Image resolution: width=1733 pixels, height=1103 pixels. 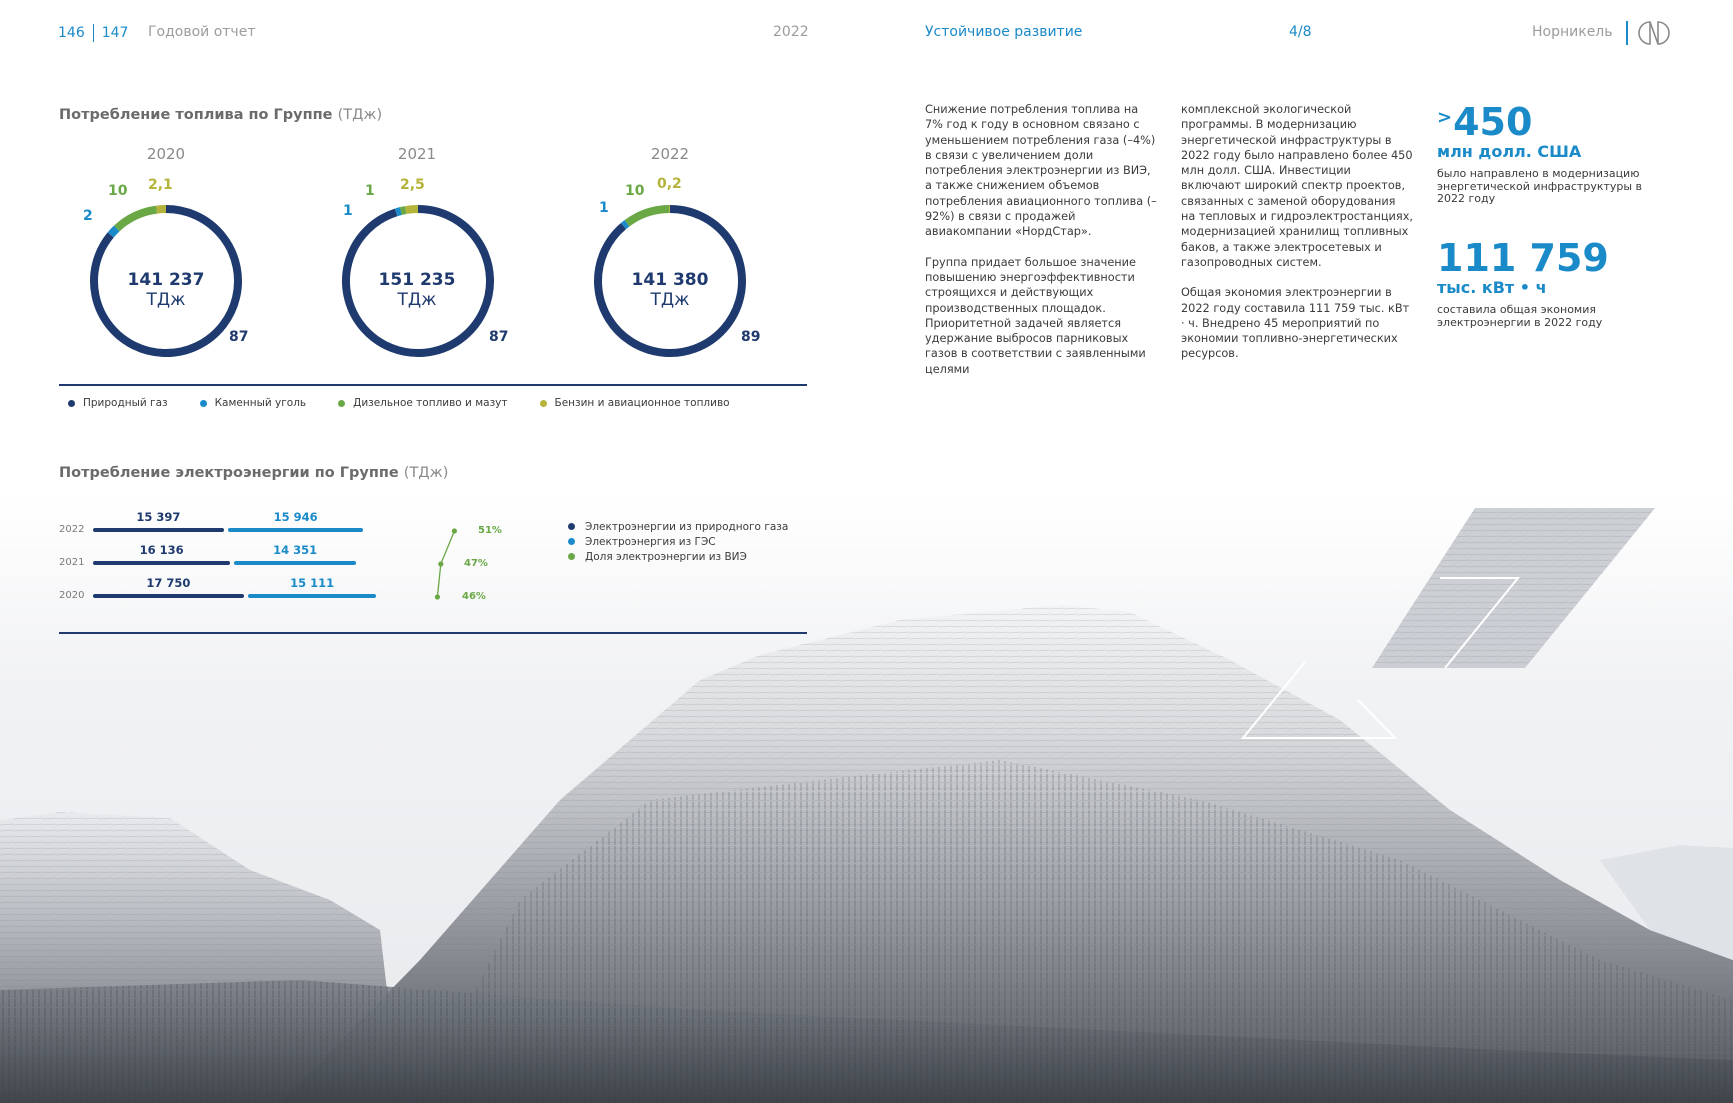 I want to click on electricity-title-text: Потребление электроэнергии по Группе, so click(x=229, y=473).